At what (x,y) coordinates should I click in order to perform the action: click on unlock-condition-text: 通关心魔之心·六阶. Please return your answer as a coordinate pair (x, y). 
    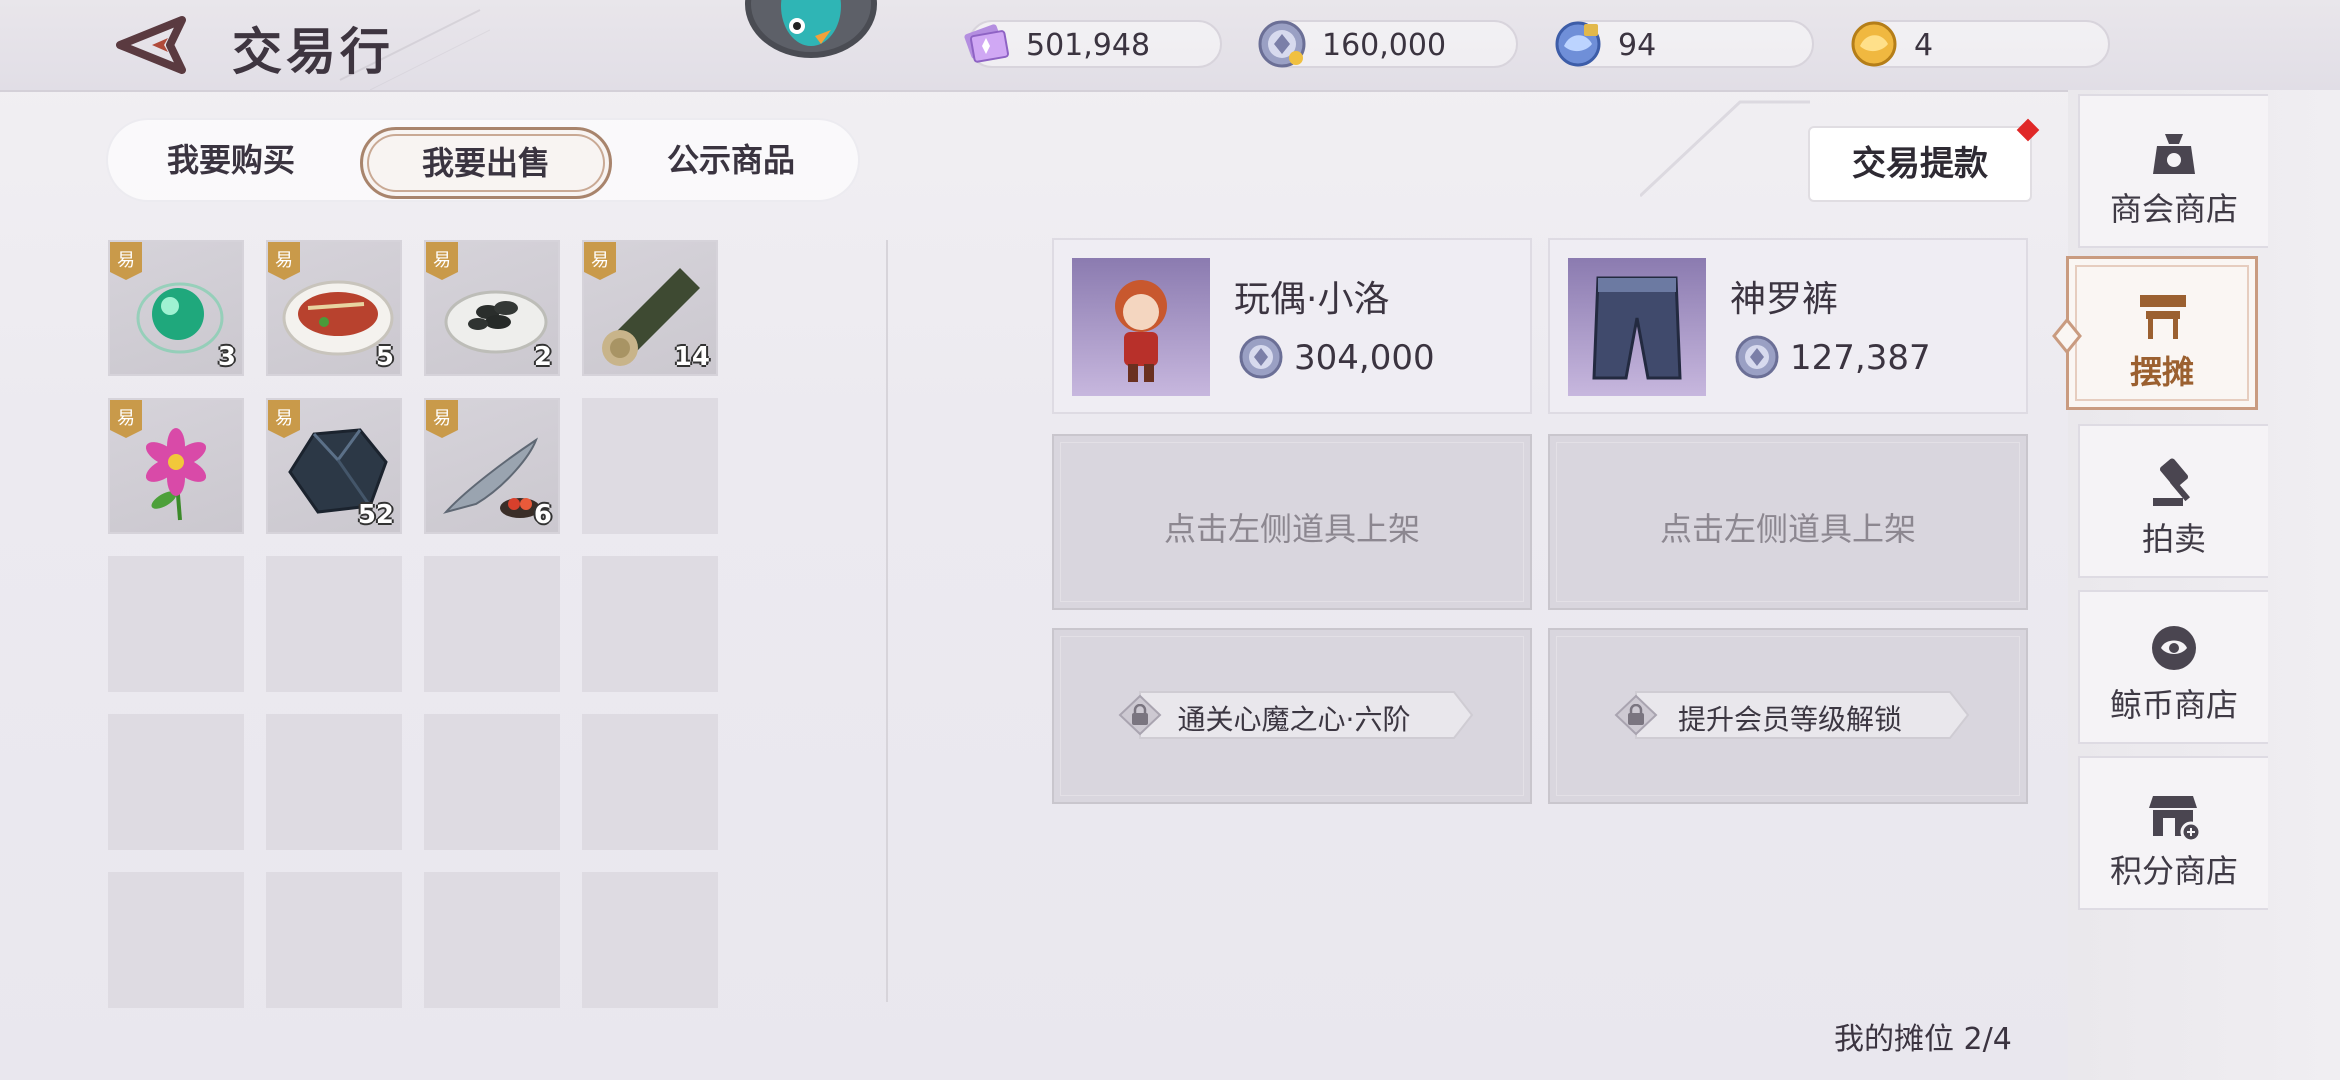
    Looking at the image, I should click on (1294, 719).